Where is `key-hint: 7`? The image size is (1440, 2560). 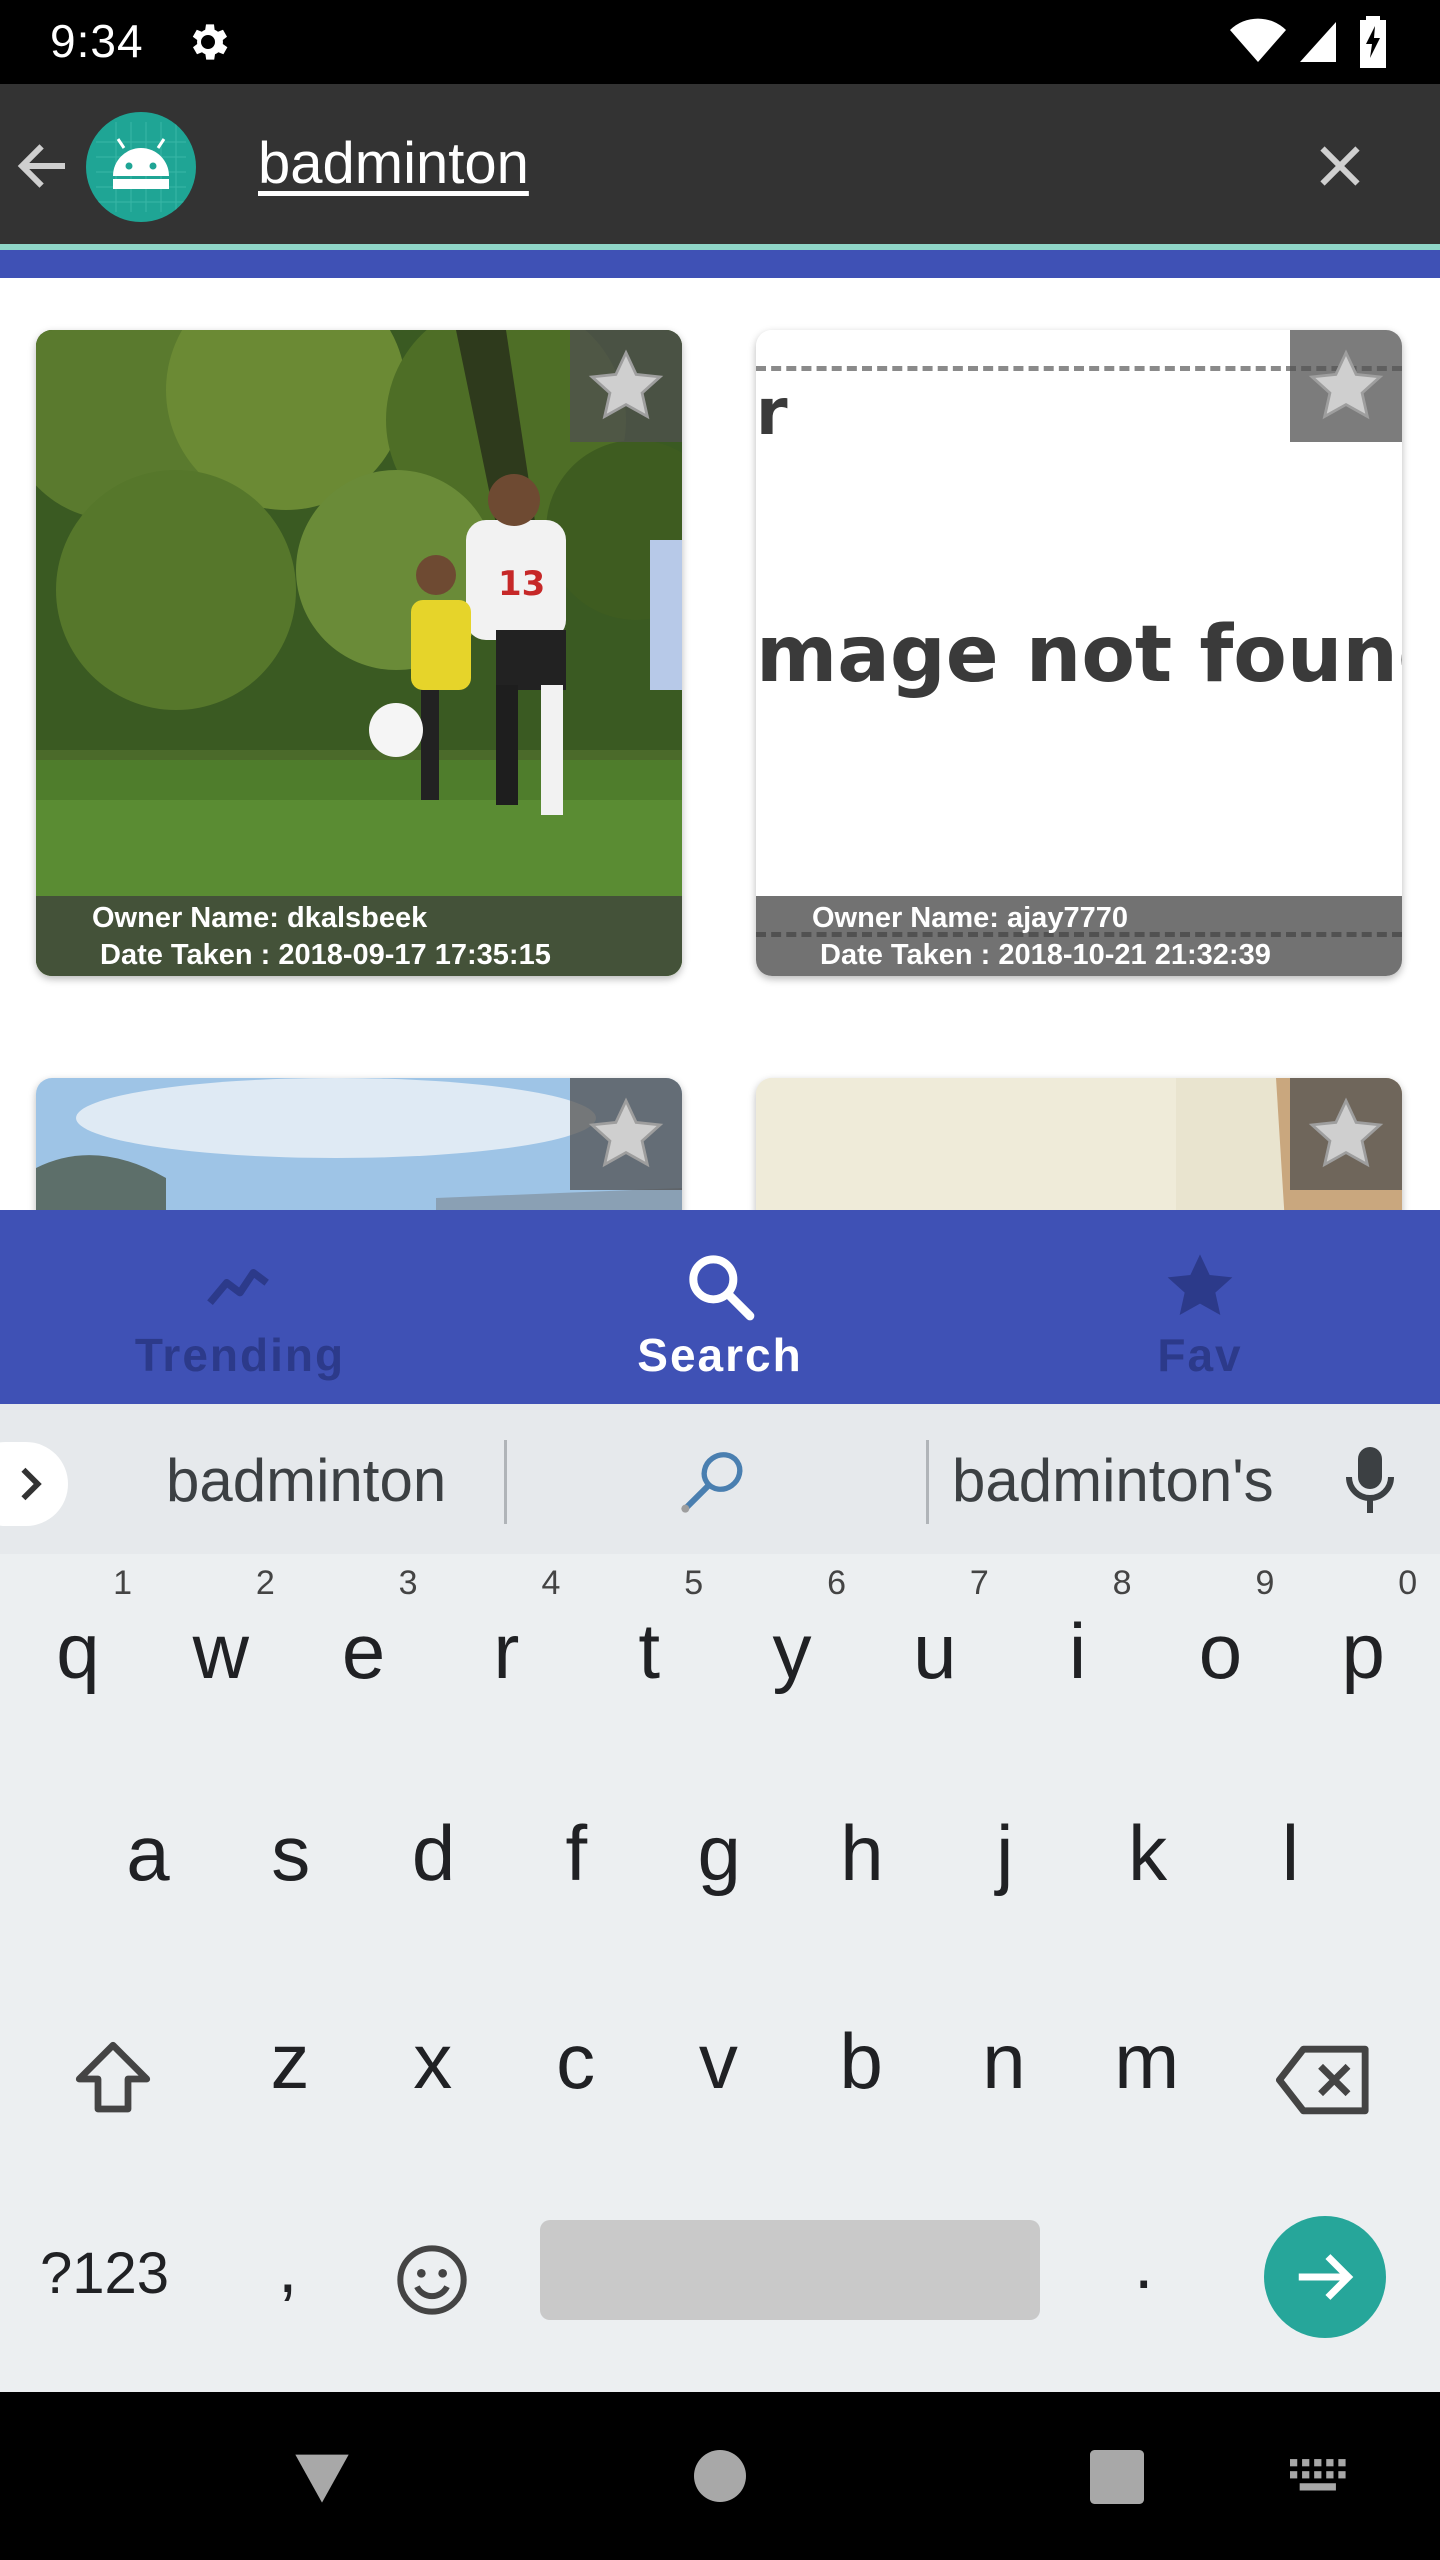
key-hint: 7 is located at coordinates (979, 1583).